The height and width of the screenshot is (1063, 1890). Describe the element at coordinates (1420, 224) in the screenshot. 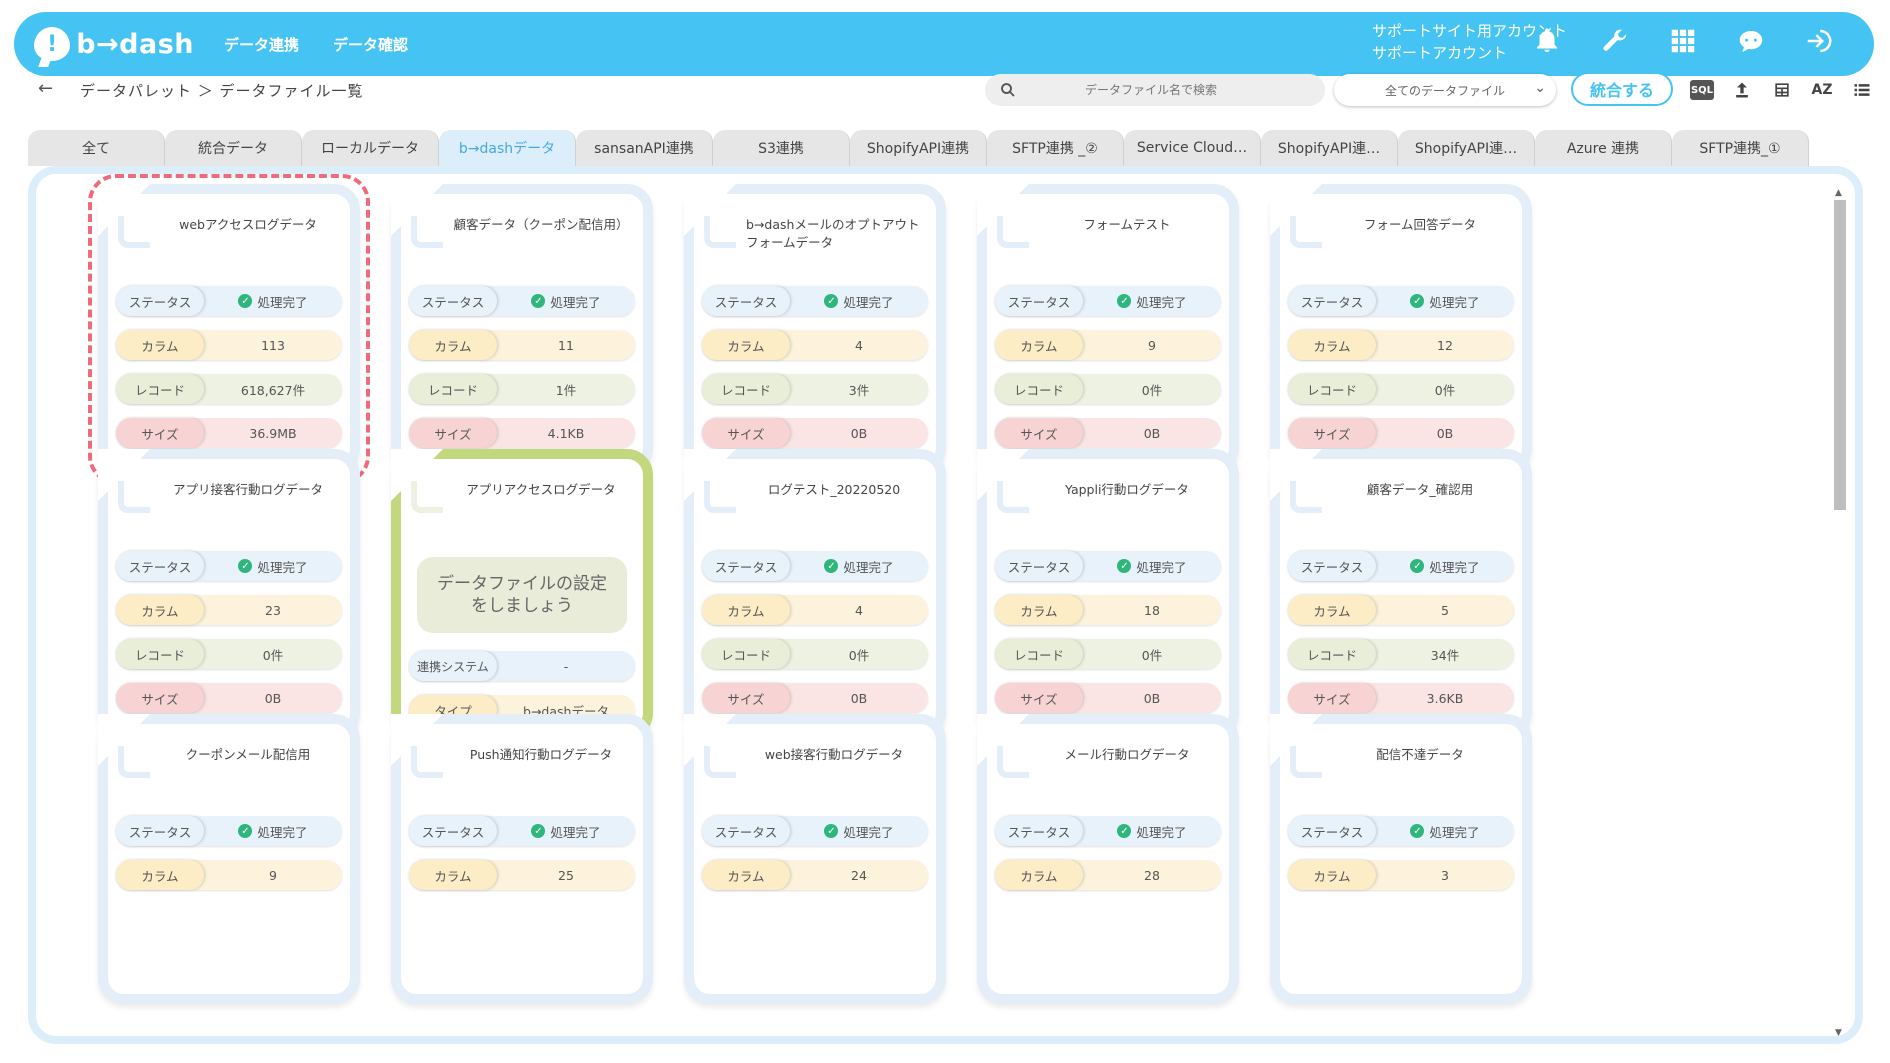

I see `card-title: フォーム回答データ` at that location.